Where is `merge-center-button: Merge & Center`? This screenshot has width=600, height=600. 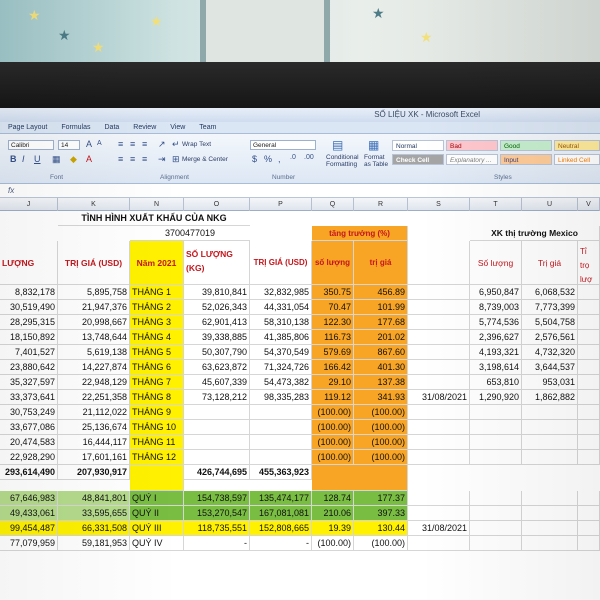
merge-center-button: Merge & Center is located at coordinates (205, 159).